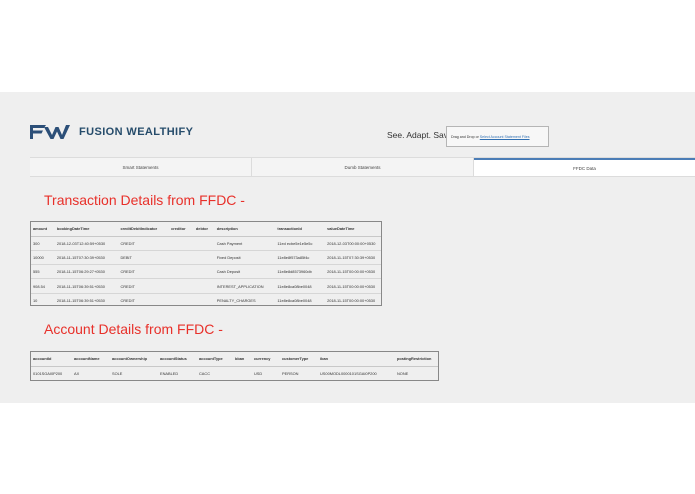  Describe the element at coordinates (299, 359) in the screenshot. I see `column-header: customerType` at that location.